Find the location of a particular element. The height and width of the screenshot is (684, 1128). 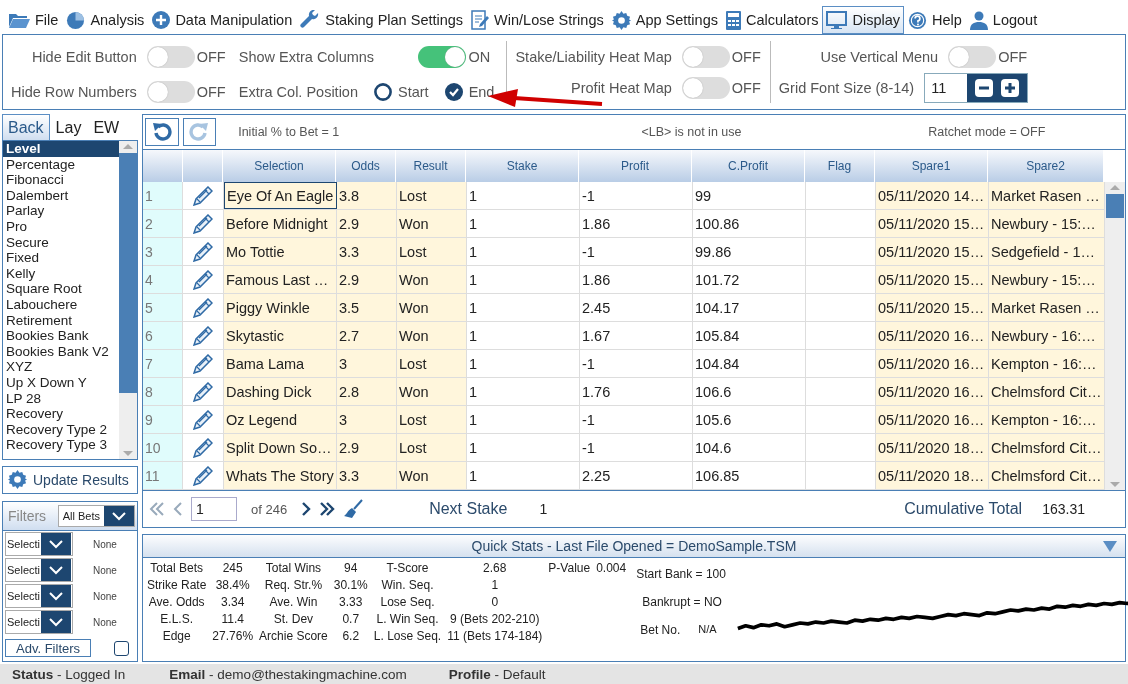

staking-plan-item: Retirement is located at coordinates (61, 320).